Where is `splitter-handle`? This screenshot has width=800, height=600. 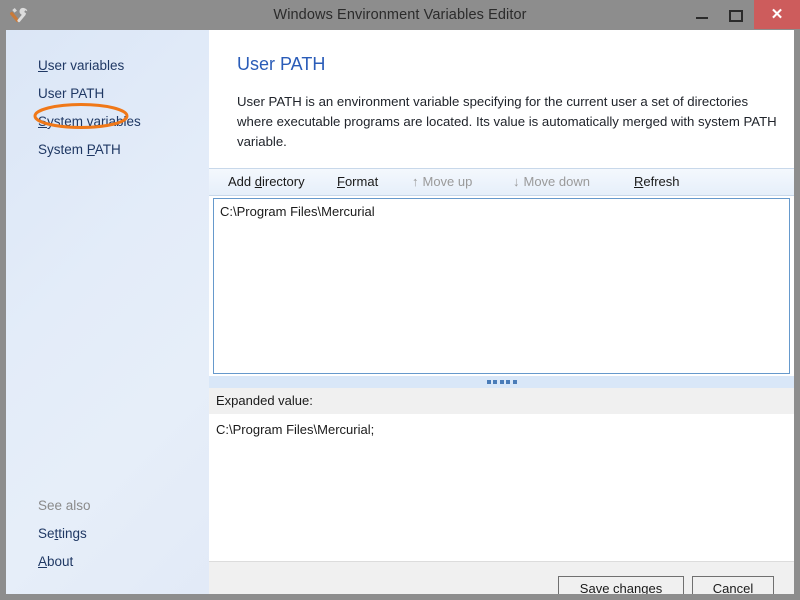
splitter-handle is located at coordinates (501, 382).